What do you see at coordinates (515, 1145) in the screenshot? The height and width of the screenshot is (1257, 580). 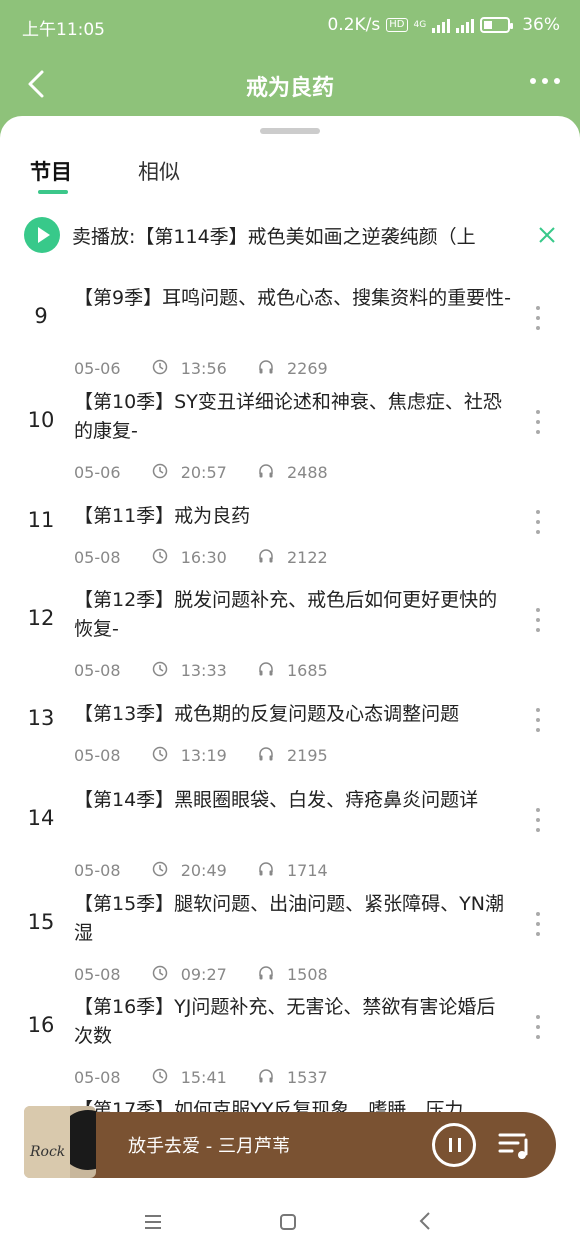 I see `playlist-button` at bounding box center [515, 1145].